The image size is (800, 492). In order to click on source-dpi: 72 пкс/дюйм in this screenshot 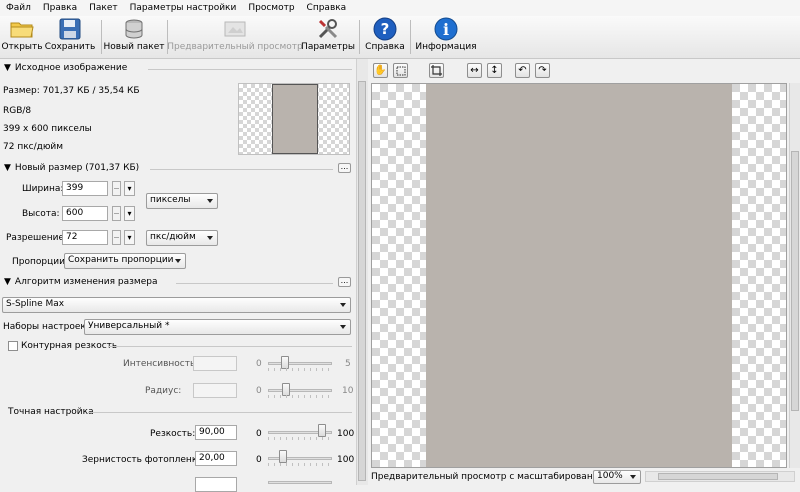, I will do `click(33, 147)`.